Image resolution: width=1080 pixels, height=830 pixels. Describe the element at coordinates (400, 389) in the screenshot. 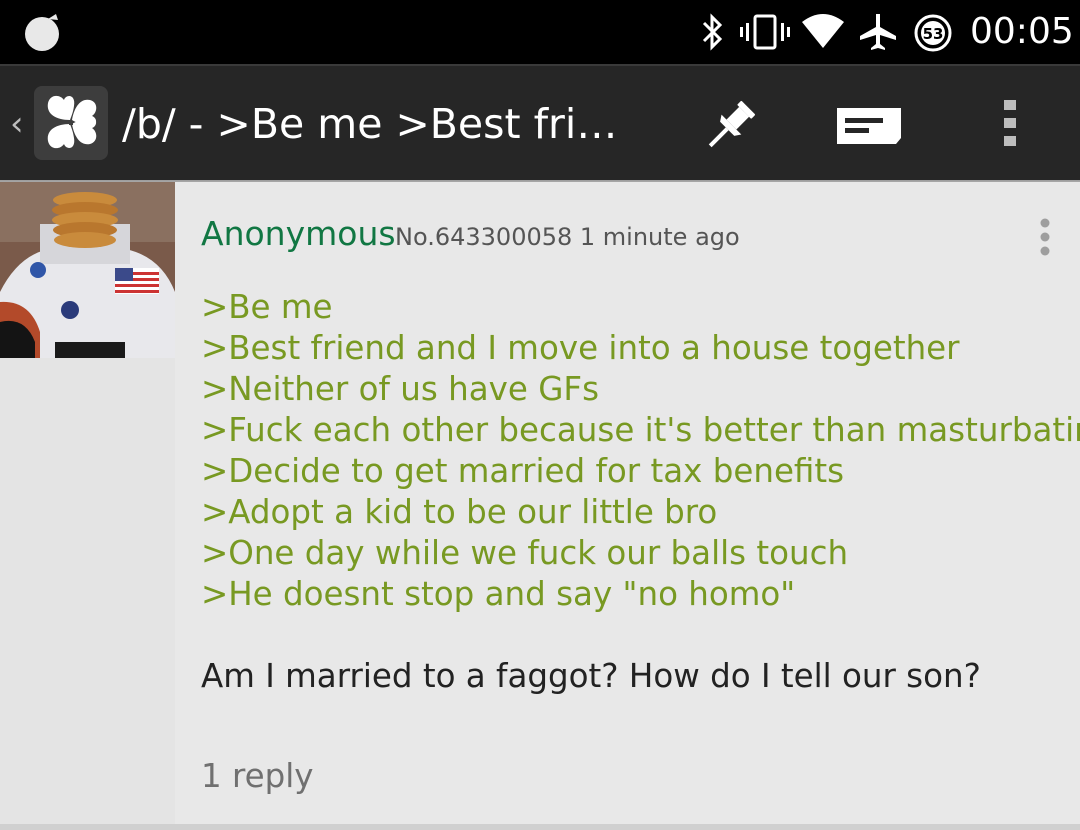

I see `greentext-line: >Neither of us have GFs` at that location.